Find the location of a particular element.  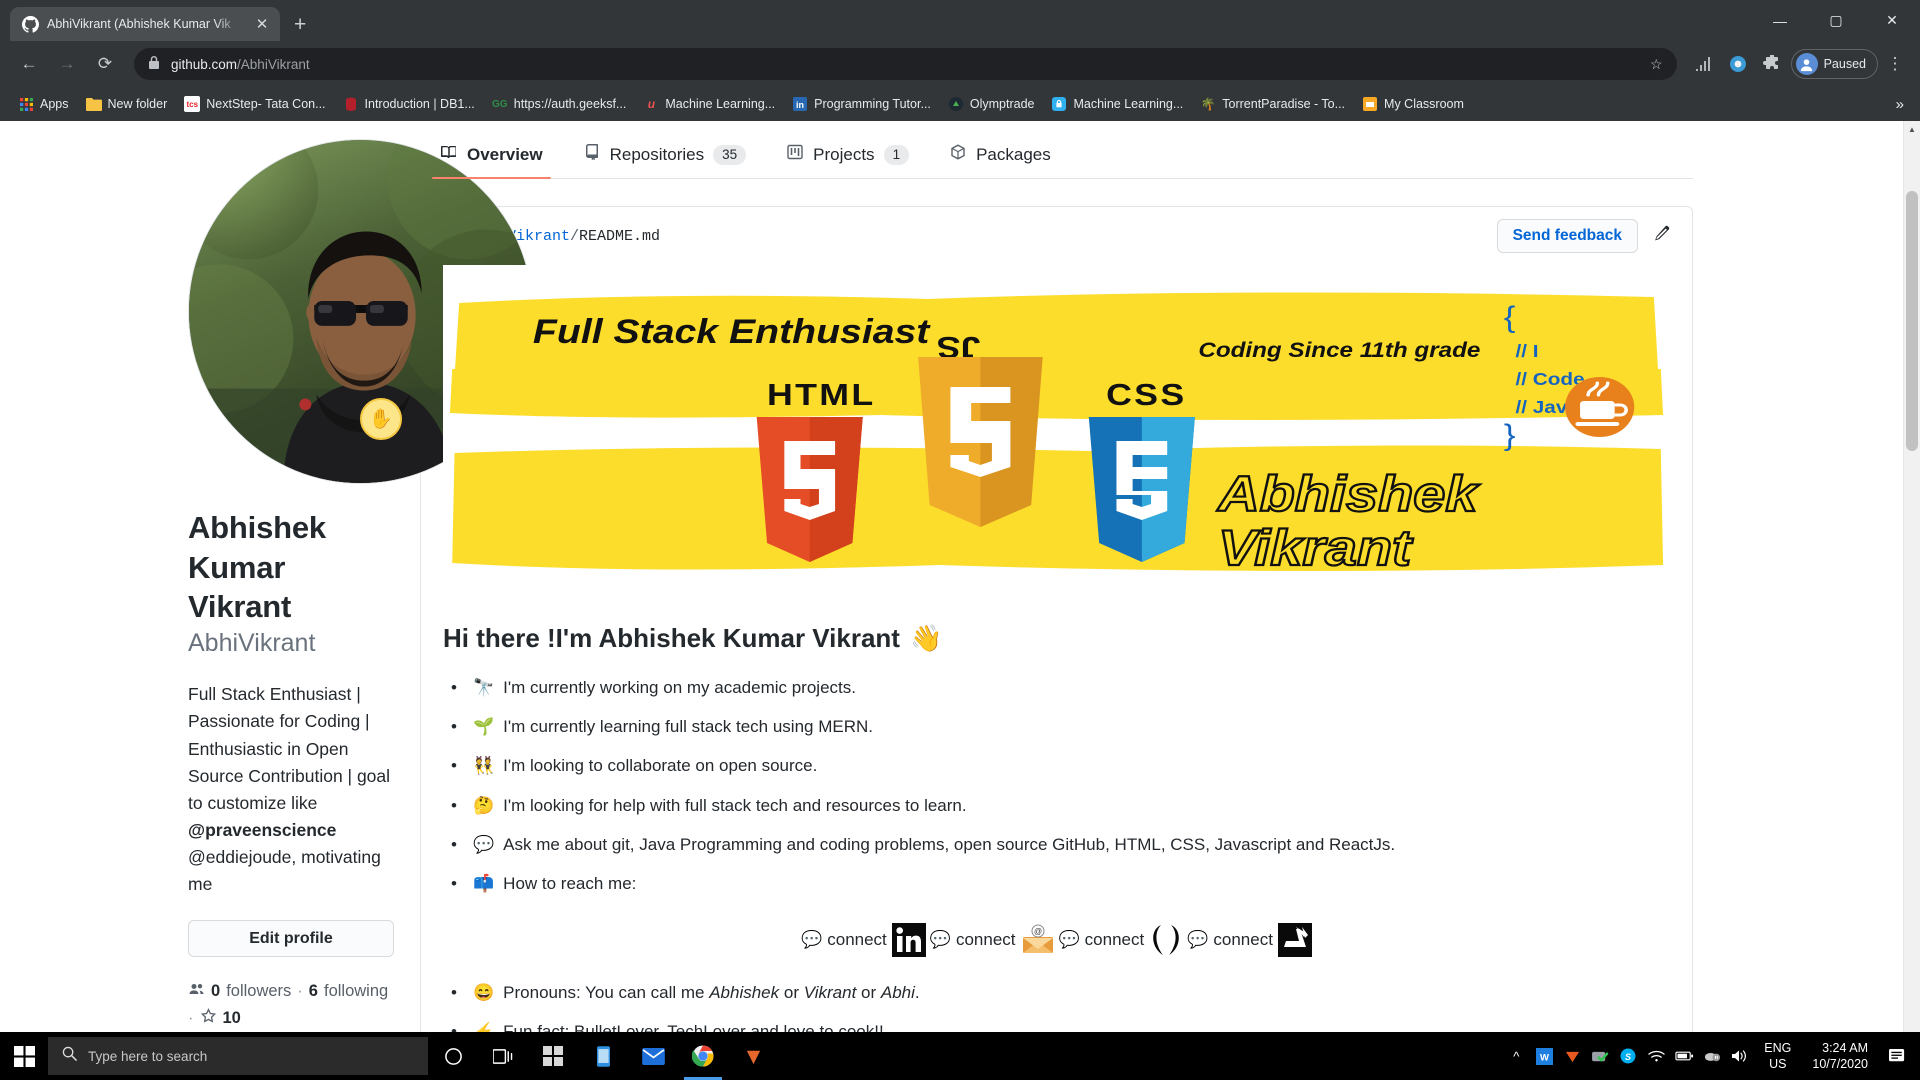

stars-count: 10 is located at coordinates (232, 1018).